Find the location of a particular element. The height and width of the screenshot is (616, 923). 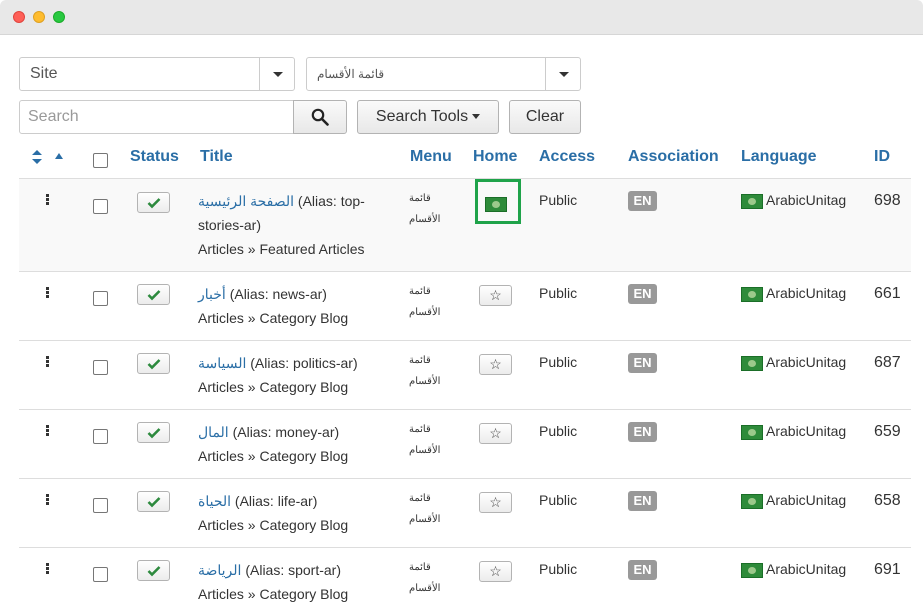

column-header-status: Status is located at coordinates (154, 157).